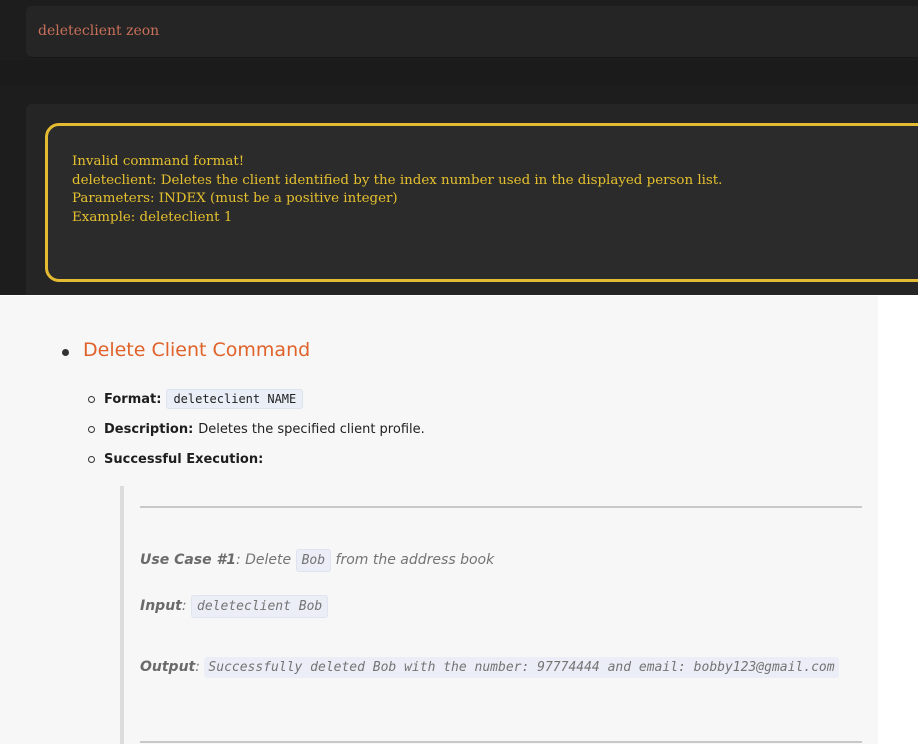 This screenshot has width=918, height=744. I want to click on use-case-label: Use Case #1, so click(188, 560).